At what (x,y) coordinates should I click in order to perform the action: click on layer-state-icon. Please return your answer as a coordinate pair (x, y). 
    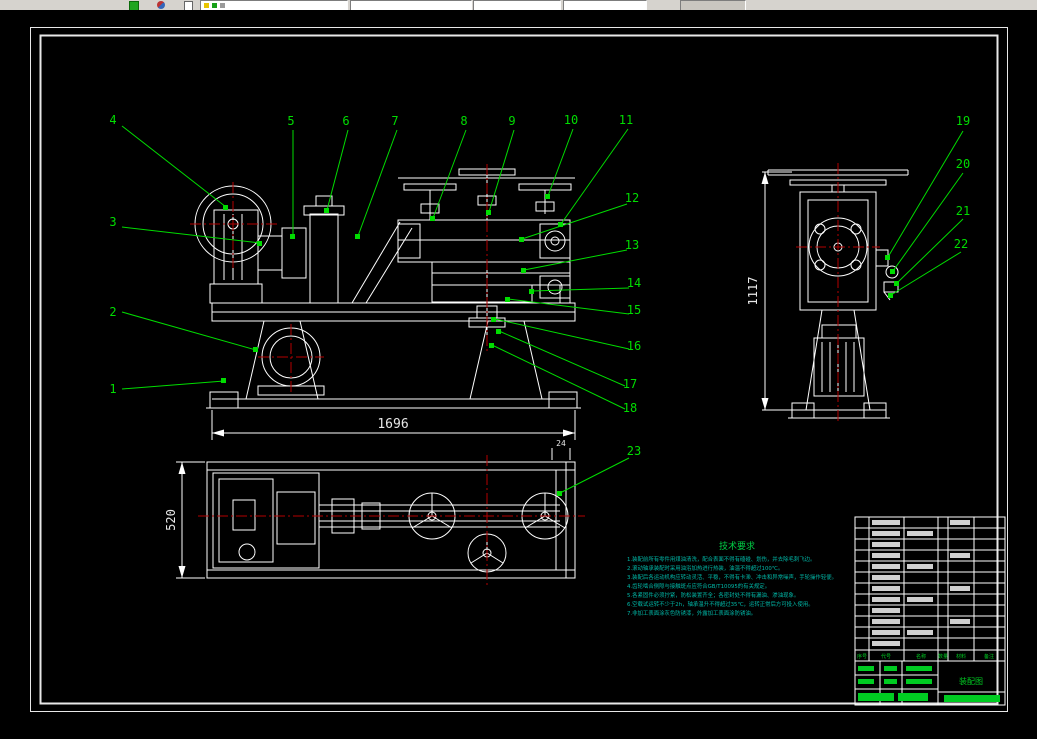
    Looking at the image, I should click on (206, 5).